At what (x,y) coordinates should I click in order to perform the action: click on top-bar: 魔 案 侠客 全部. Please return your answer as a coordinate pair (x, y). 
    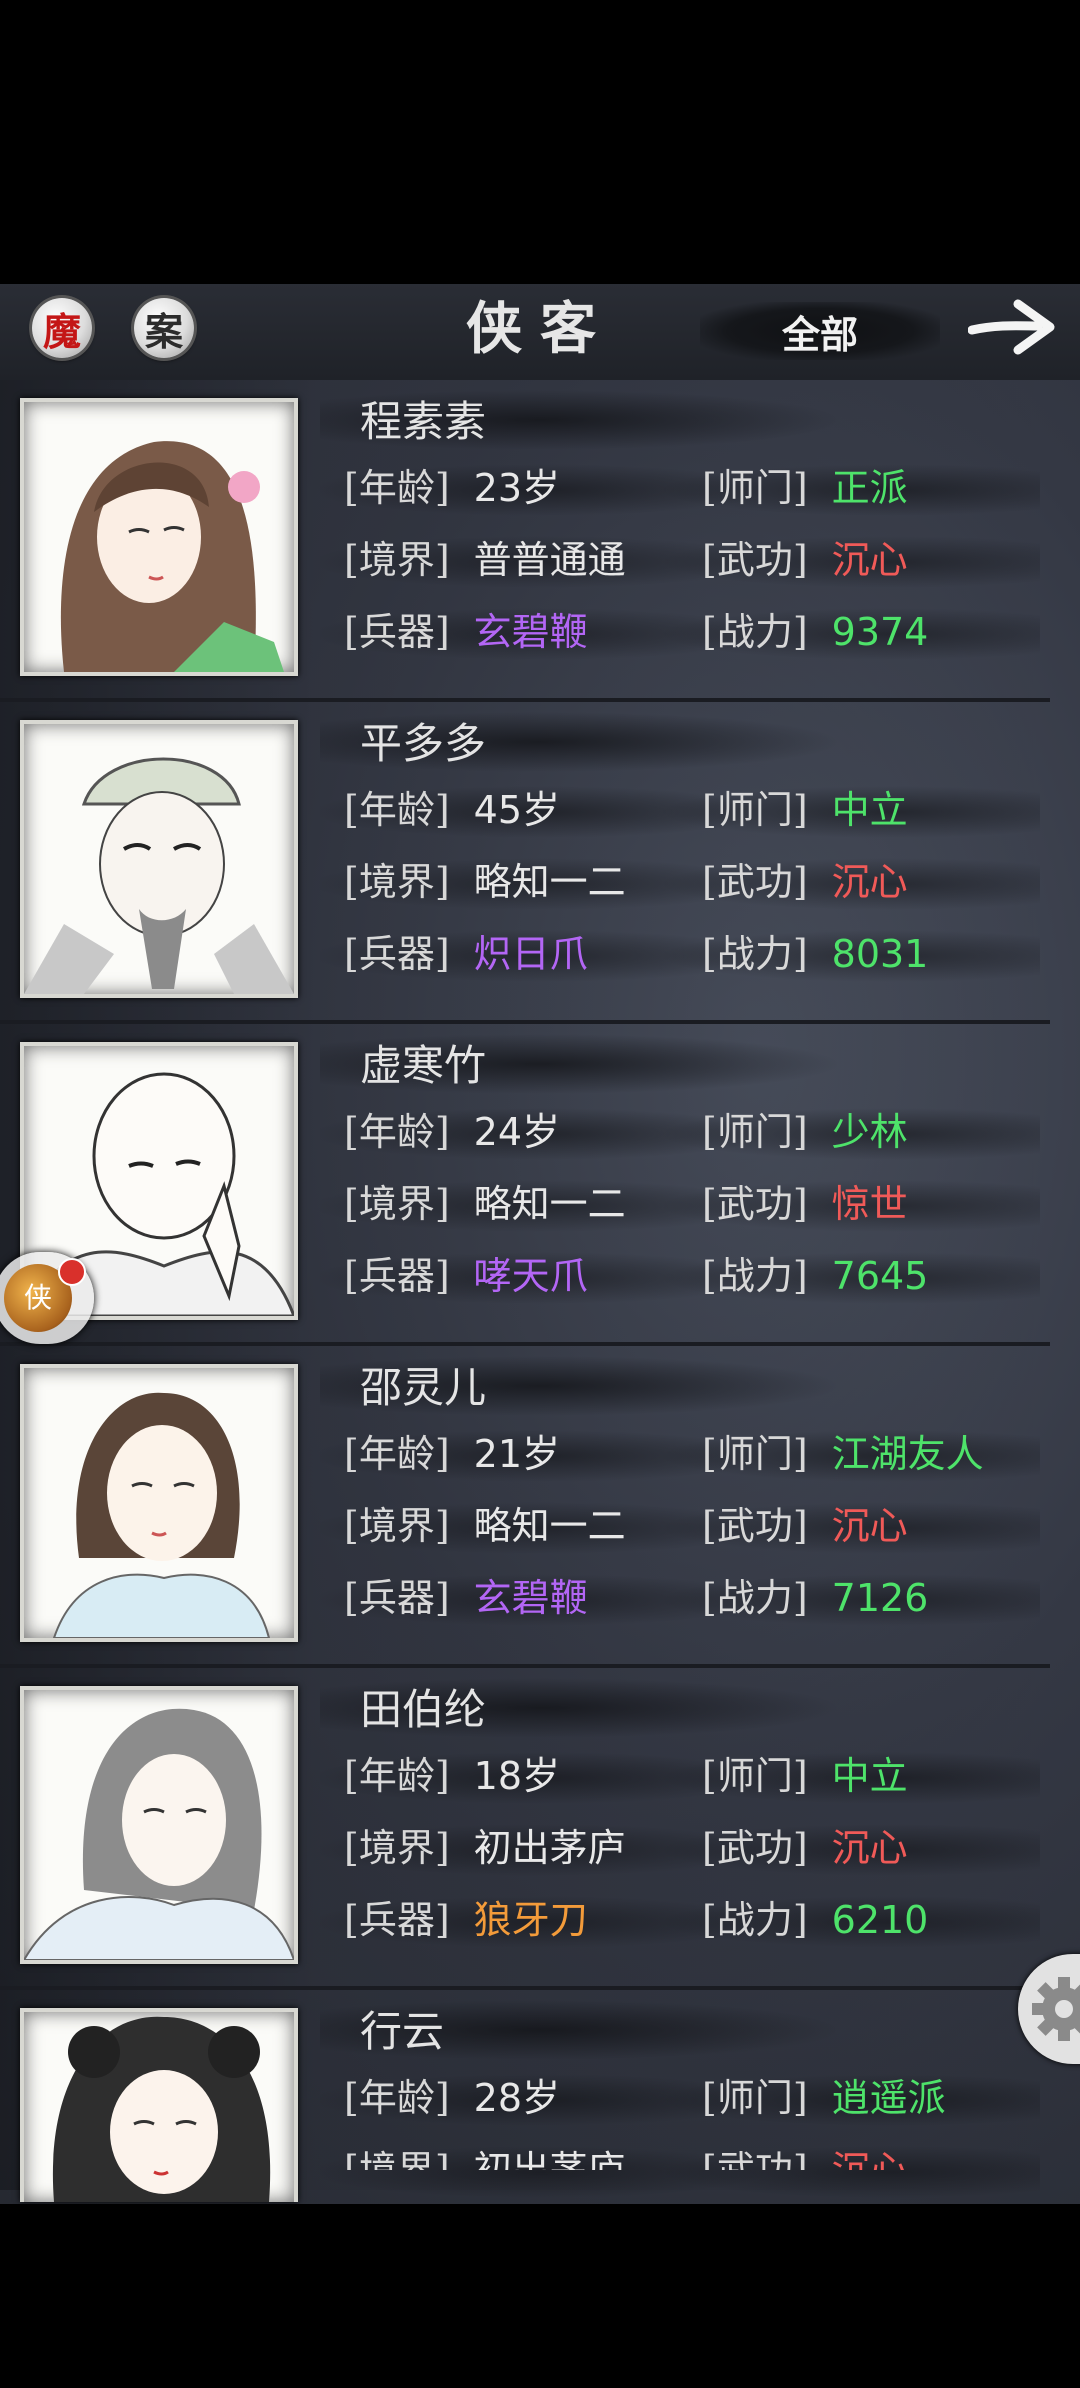
    Looking at the image, I should click on (540, 332).